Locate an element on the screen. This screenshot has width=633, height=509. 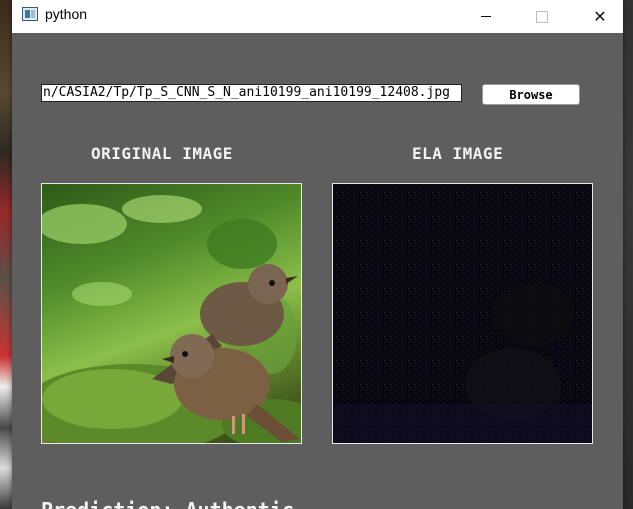
title-bar: python ✕ is located at coordinates (317, 16).